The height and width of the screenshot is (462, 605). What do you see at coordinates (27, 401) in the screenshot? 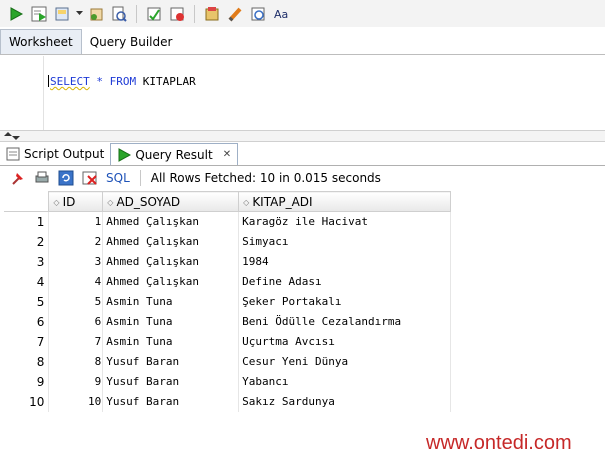
I see `row-number: 10` at bounding box center [27, 401].